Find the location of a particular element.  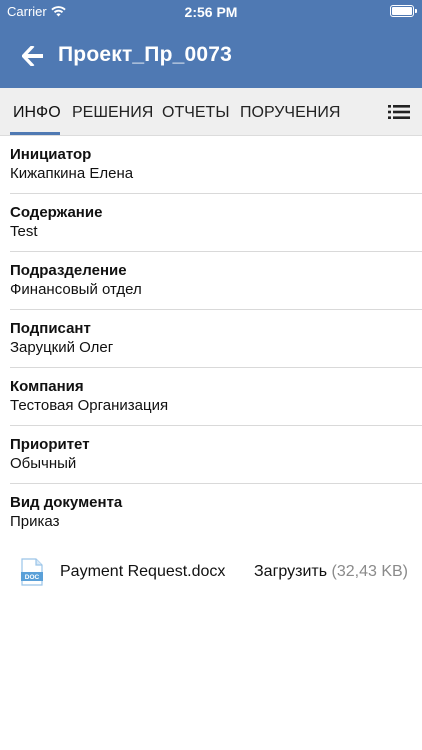

field-label: Подразделение is located at coordinates (68, 270).